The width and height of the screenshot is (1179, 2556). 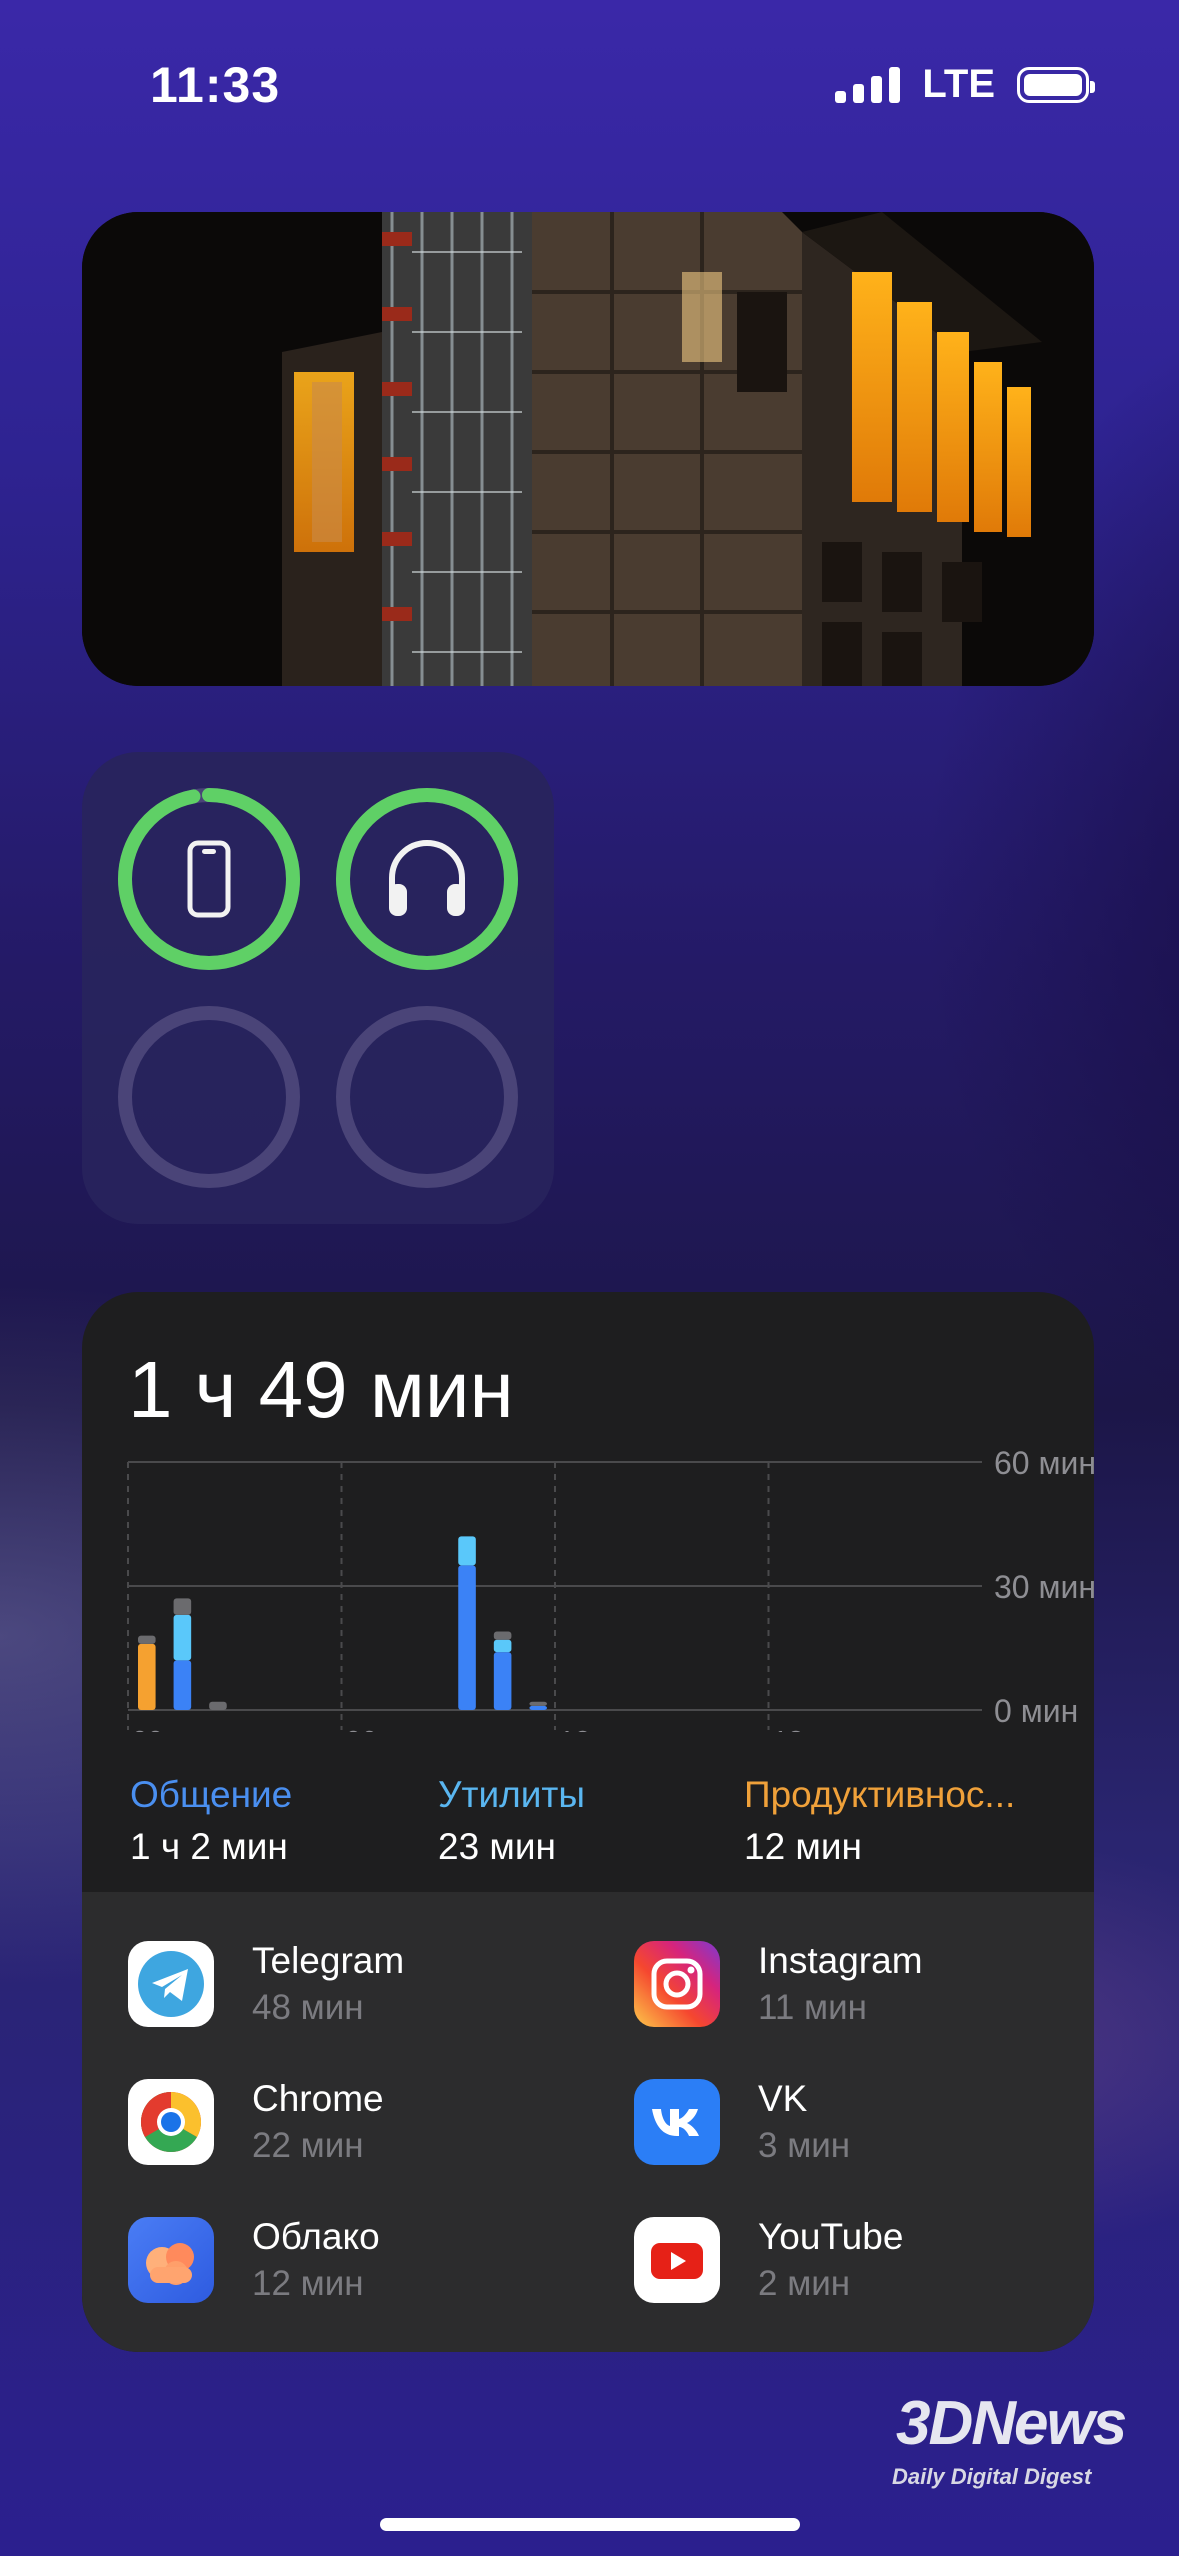 I want to click on battery-ring-headphones, so click(x=427, y=879).